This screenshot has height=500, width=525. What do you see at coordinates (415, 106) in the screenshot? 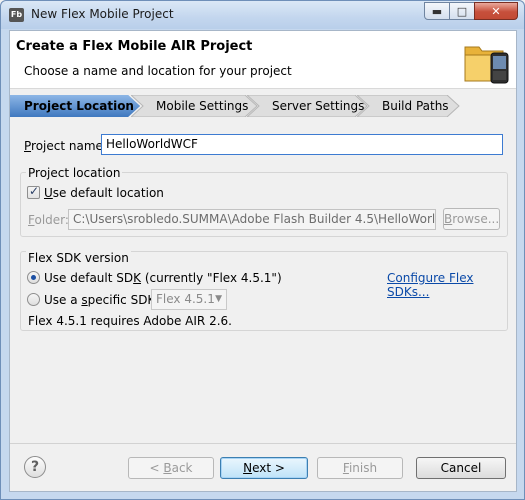
I see `step-label: Build Paths` at bounding box center [415, 106].